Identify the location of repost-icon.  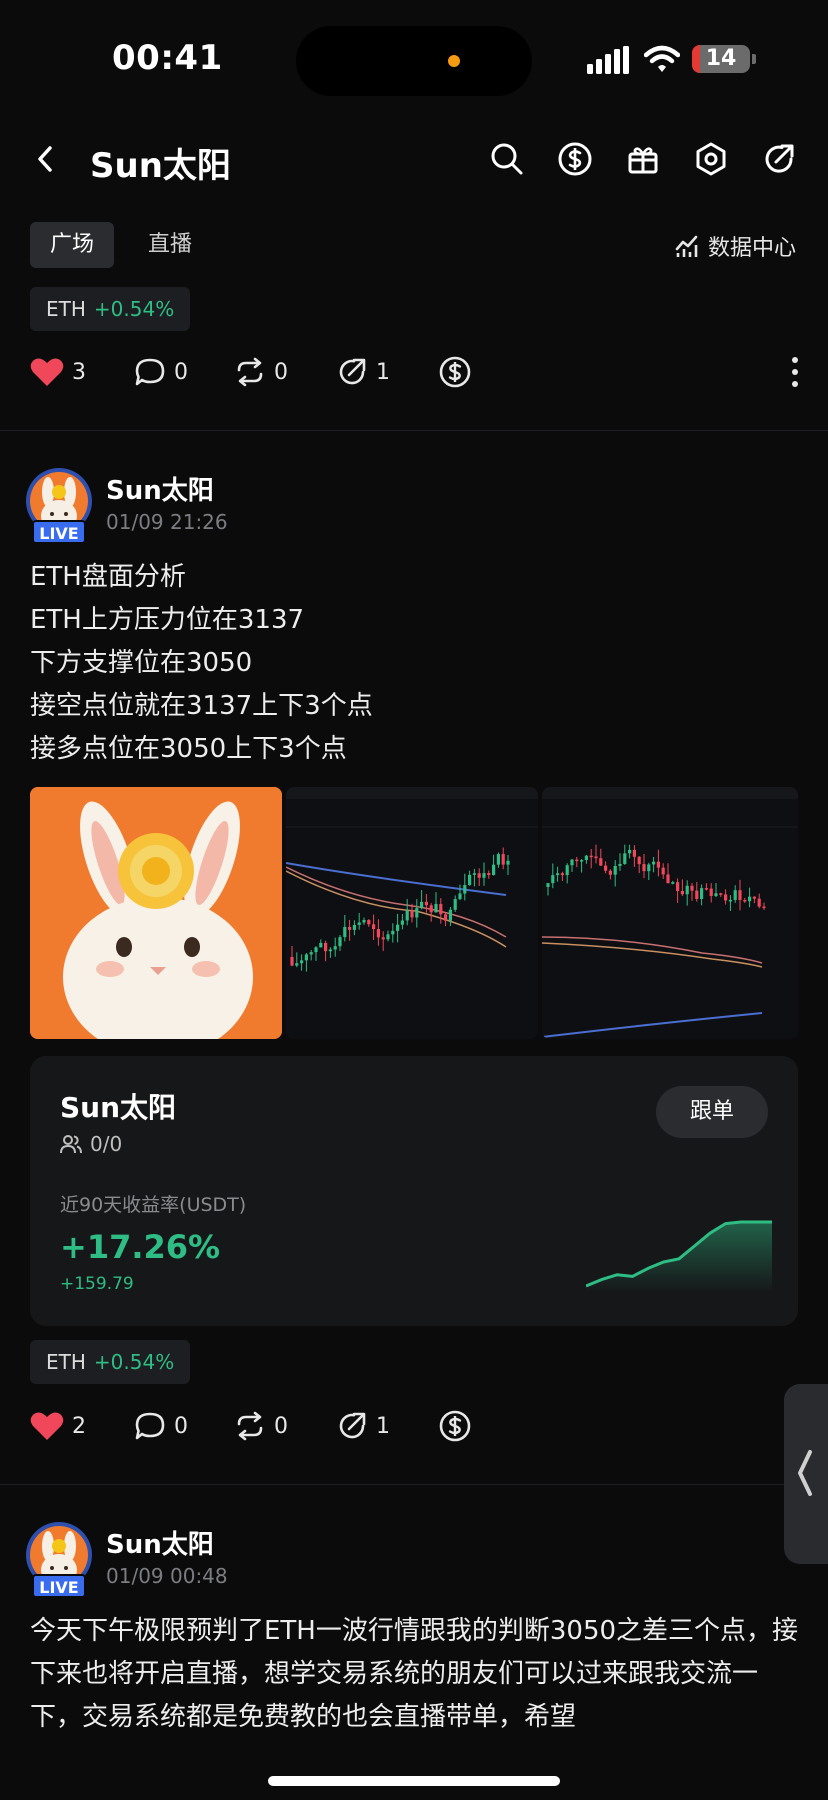
(250, 1426).